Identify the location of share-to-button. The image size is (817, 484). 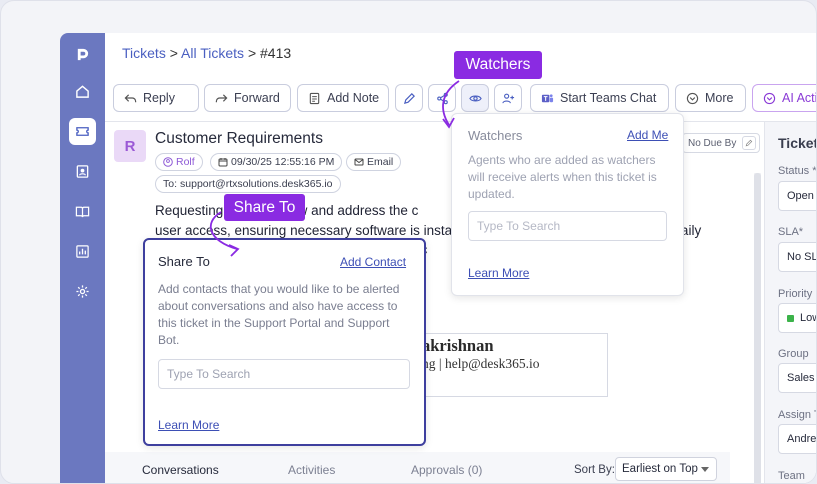
(442, 98).